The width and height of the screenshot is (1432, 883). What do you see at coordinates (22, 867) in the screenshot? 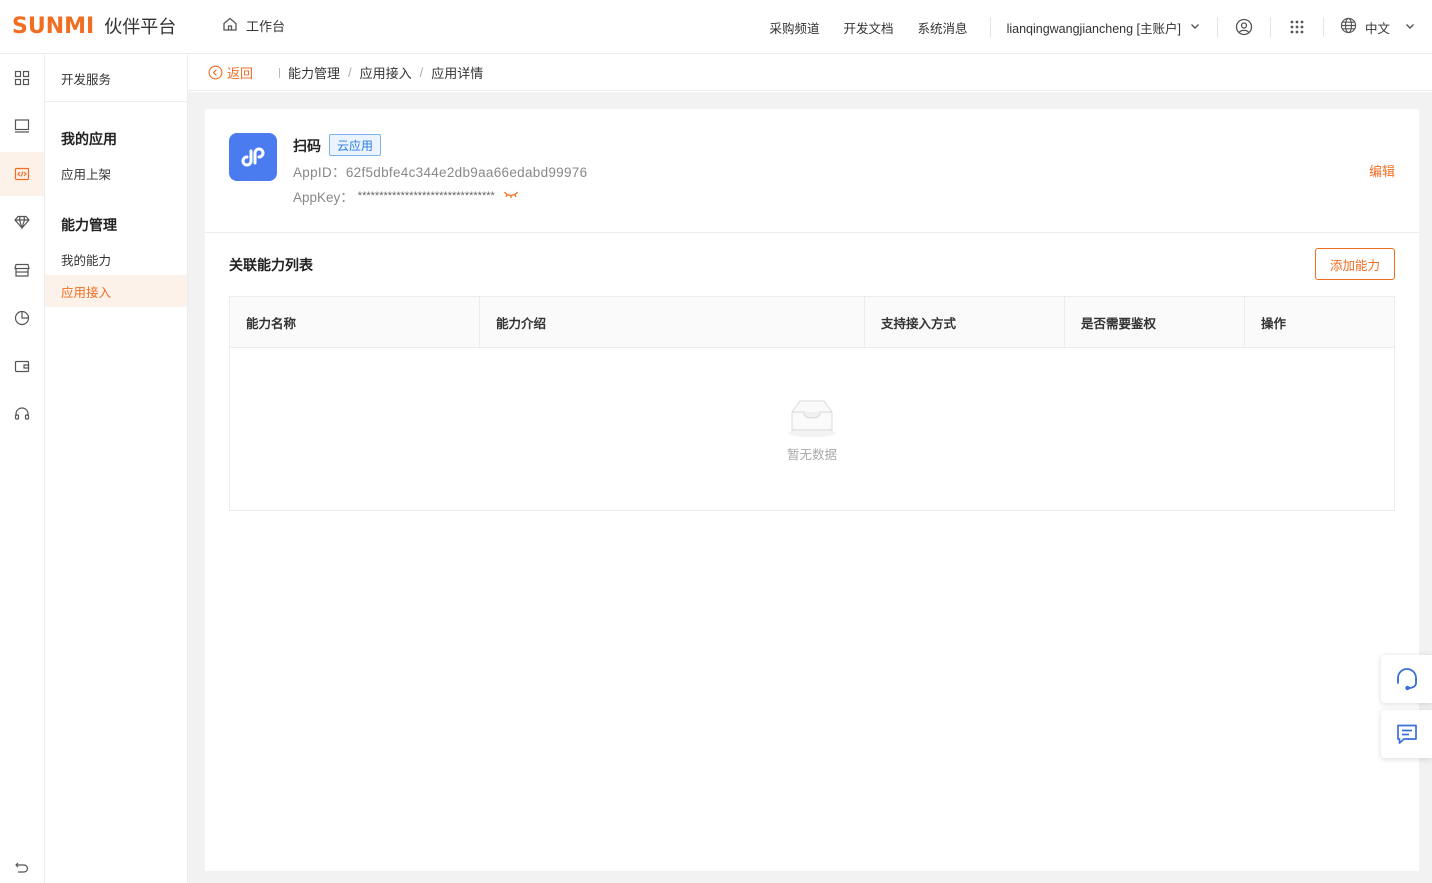
I see `undo-icon` at bounding box center [22, 867].